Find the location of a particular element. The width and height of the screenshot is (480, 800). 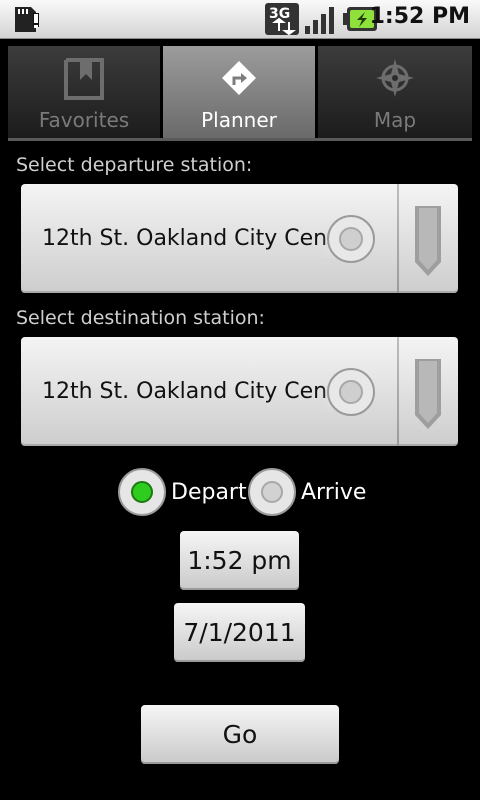

tab-planner-label: Planner is located at coordinates (239, 120).